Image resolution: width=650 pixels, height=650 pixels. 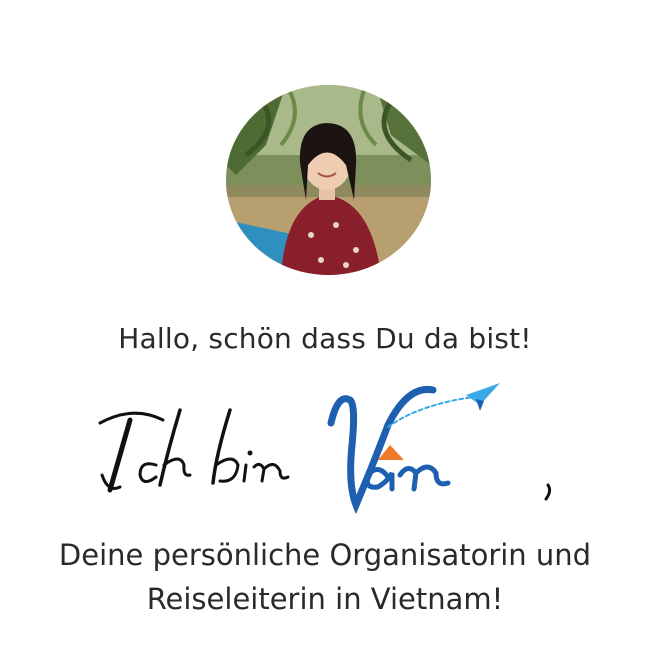 I want to click on signature-van, so click(x=400, y=450).